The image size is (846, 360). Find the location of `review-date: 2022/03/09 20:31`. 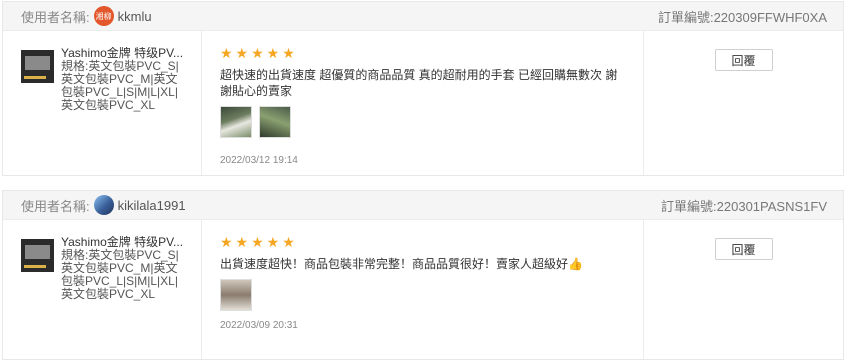

review-date: 2022/03/09 20:31 is located at coordinates (259, 325).